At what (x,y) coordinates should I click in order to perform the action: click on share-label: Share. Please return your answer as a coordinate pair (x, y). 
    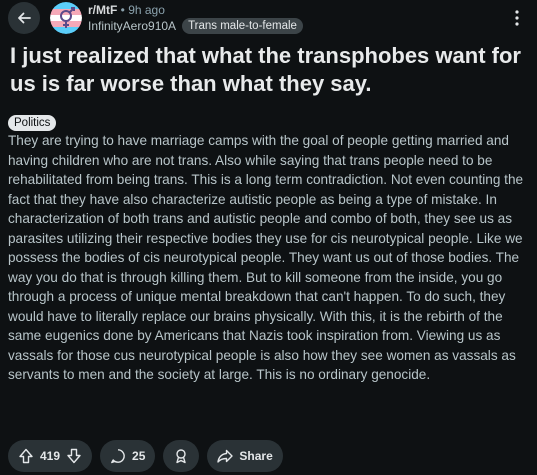
    Looking at the image, I should click on (256, 456).